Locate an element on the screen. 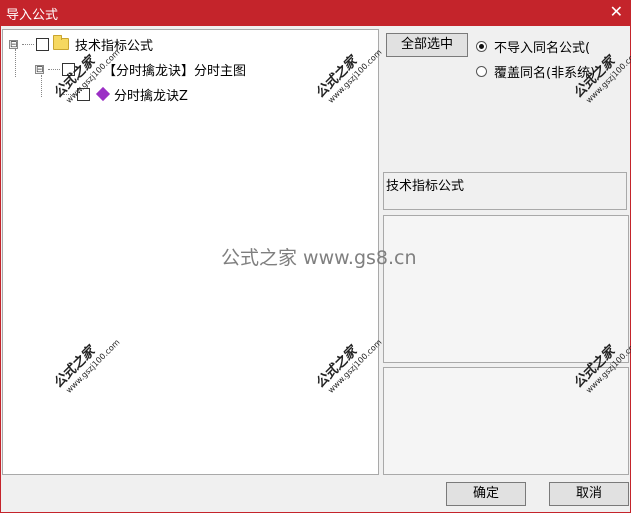 Image resolution: width=631 pixels, height=513 pixels. window-title: 导入公式 is located at coordinates (32, 15).